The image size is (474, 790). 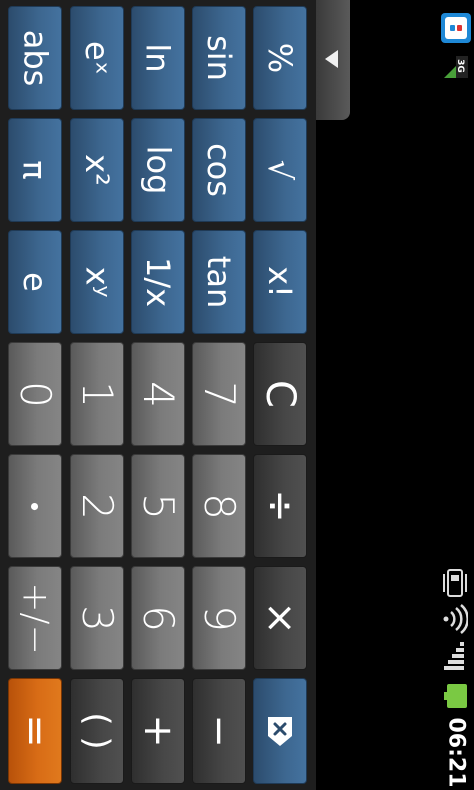 I want to click on status-time-label: 06:21, so click(x=456, y=752).